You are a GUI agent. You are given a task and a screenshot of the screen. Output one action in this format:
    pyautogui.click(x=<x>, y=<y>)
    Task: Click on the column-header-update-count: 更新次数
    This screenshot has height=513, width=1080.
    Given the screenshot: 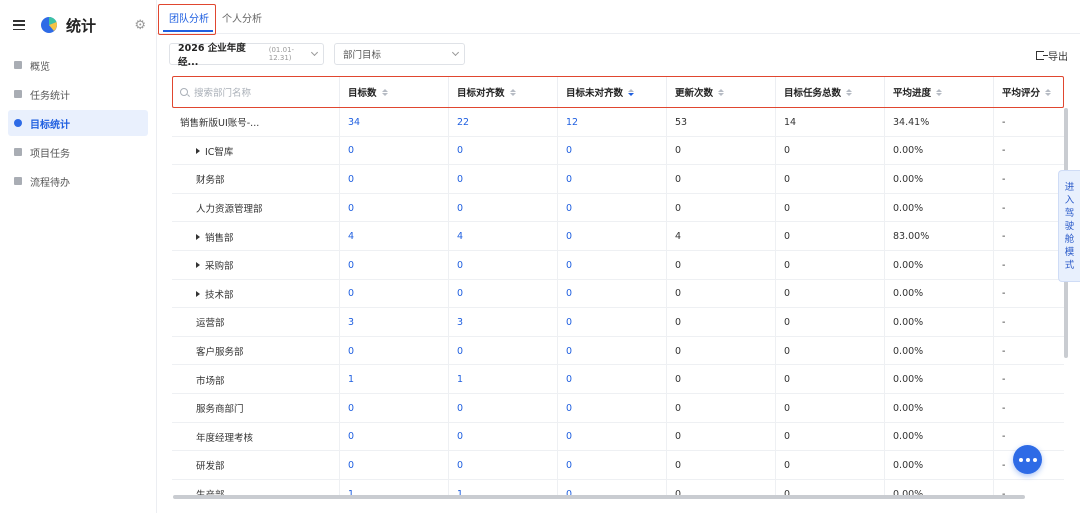 What is the action you would take?
    pyautogui.click(x=721, y=92)
    